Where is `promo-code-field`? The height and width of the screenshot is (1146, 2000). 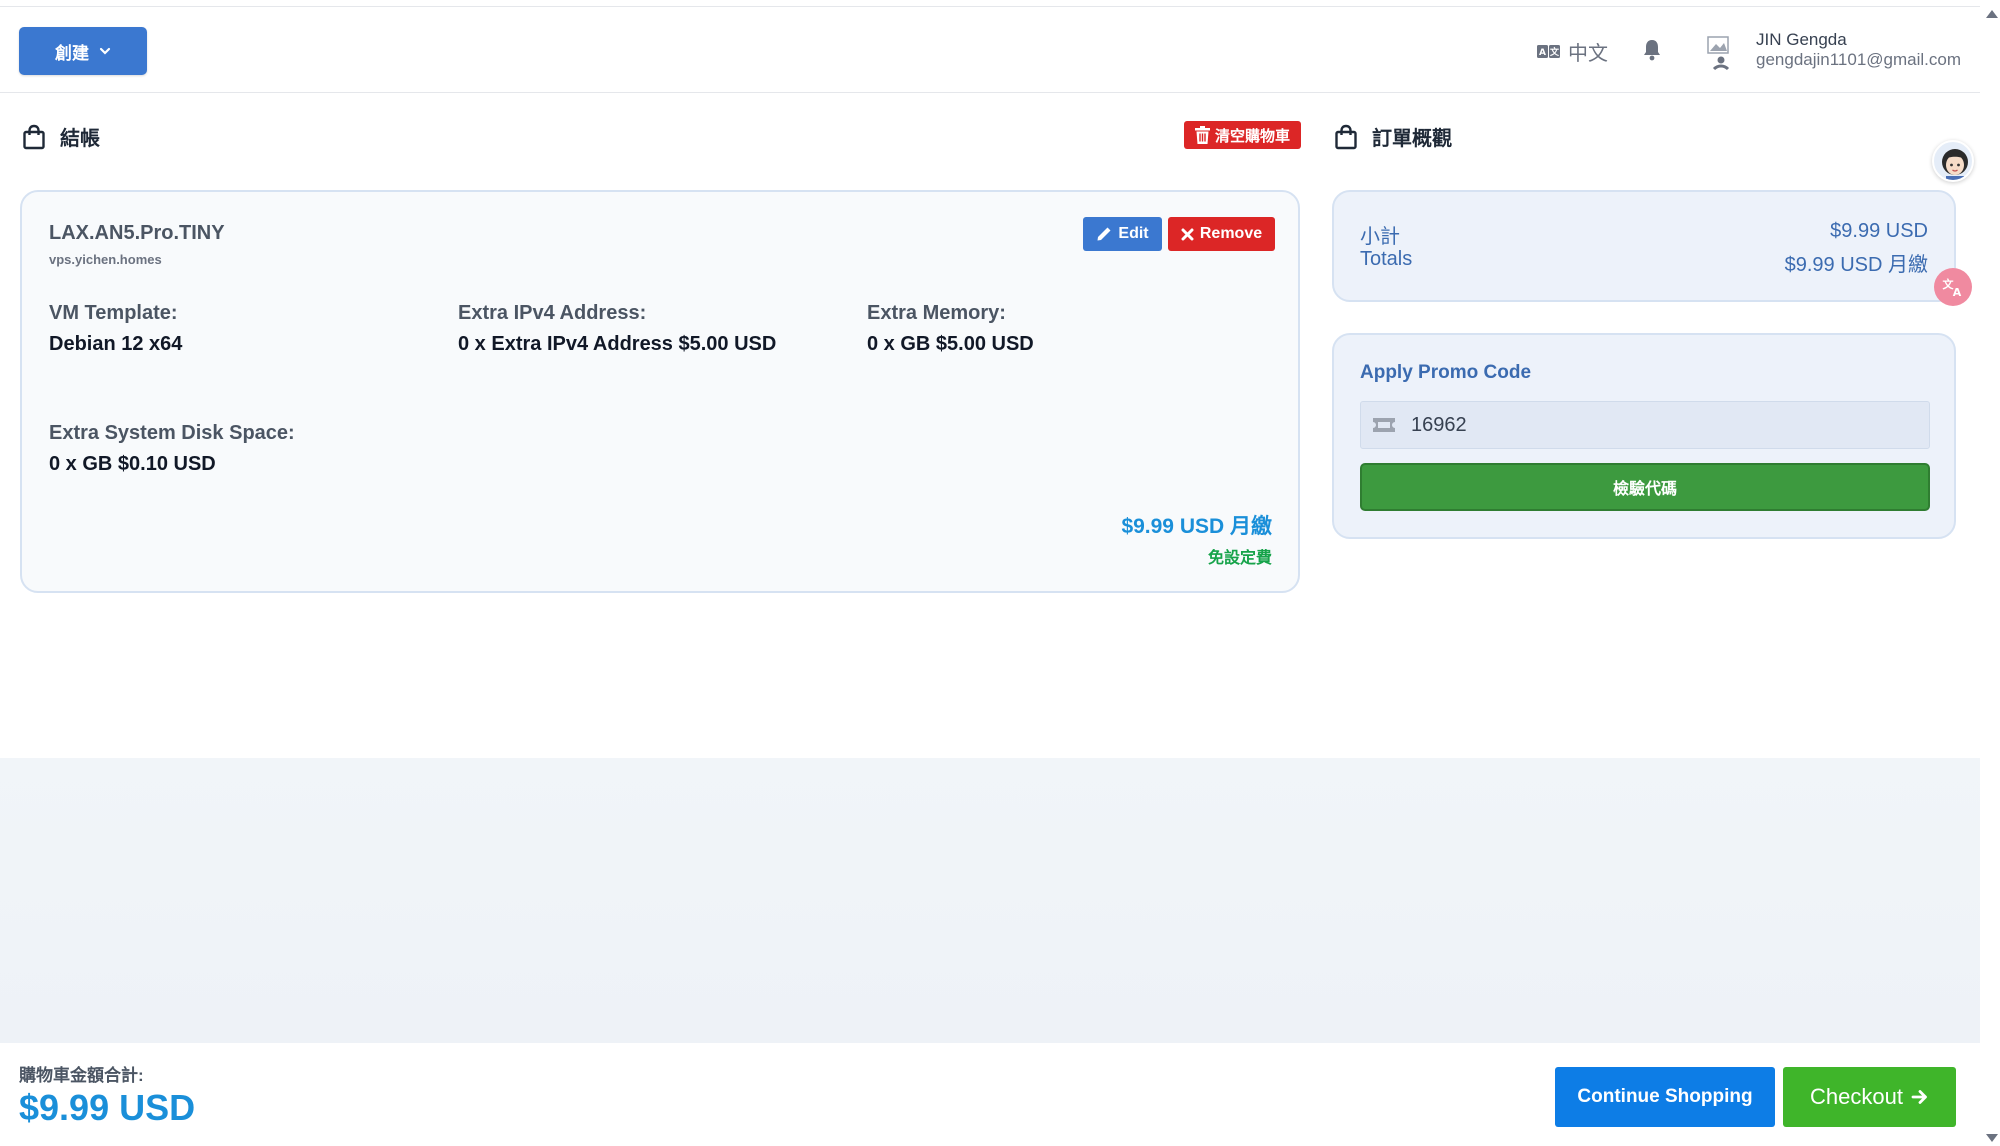
promo-code-field is located at coordinates (1645, 425).